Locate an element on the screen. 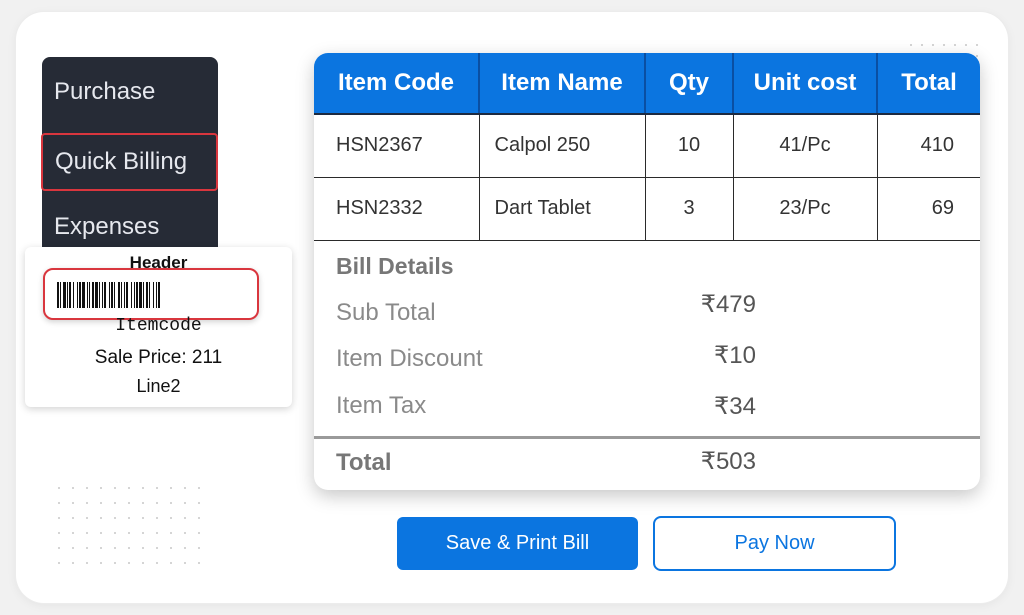  item-tax-label: Item Tax is located at coordinates (381, 405).